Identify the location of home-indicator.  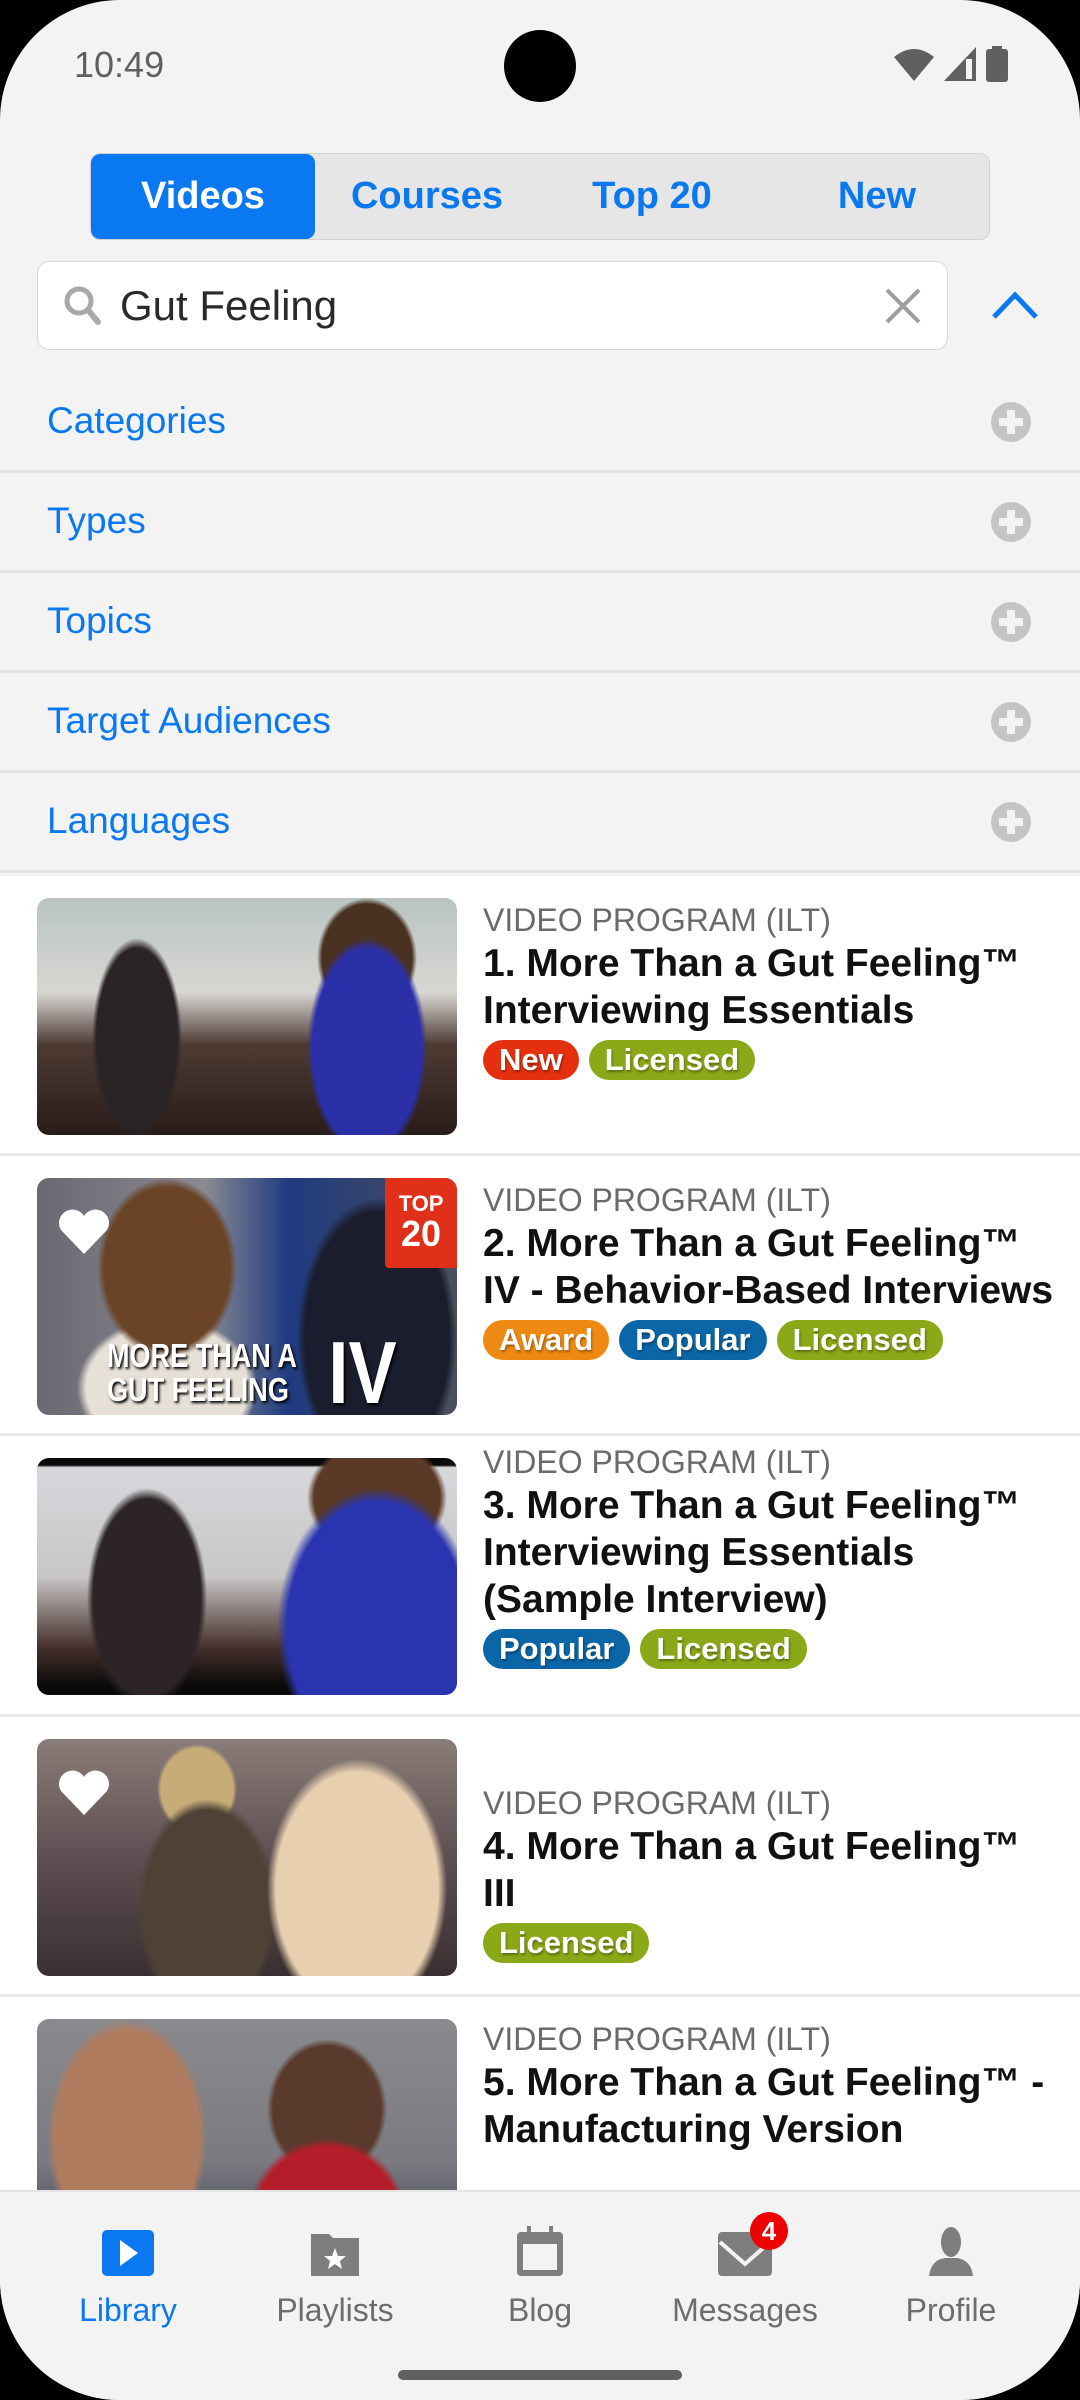
(540, 2375).